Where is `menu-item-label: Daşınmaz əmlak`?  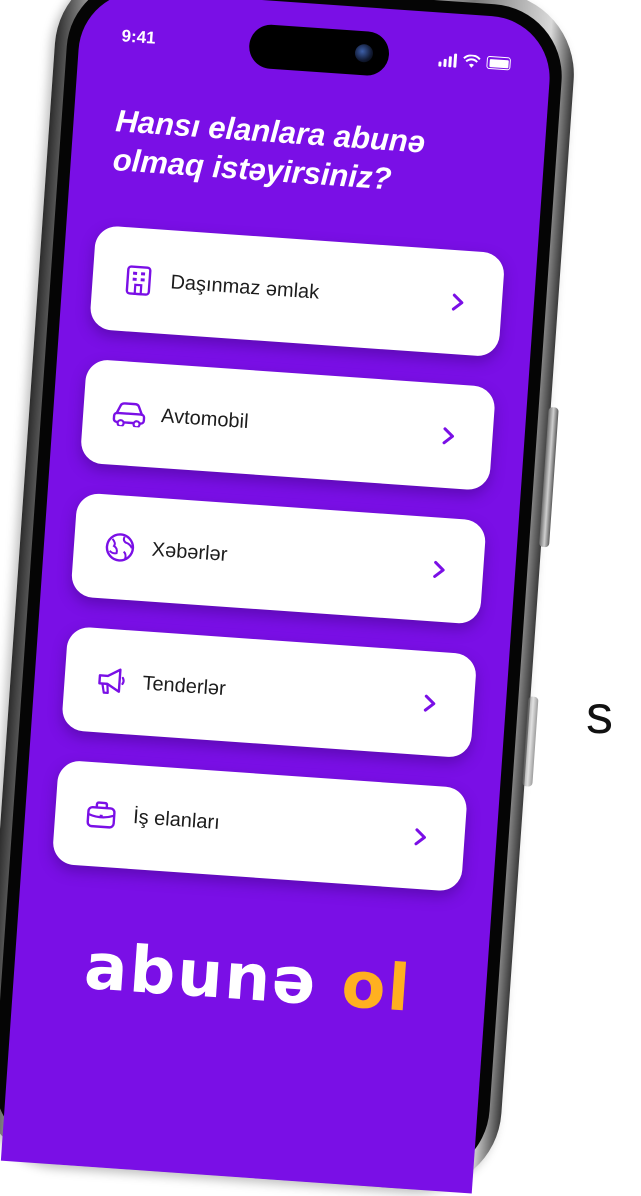 menu-item-label: Daşınmaz əmlak is located at coordinates (244, 287).